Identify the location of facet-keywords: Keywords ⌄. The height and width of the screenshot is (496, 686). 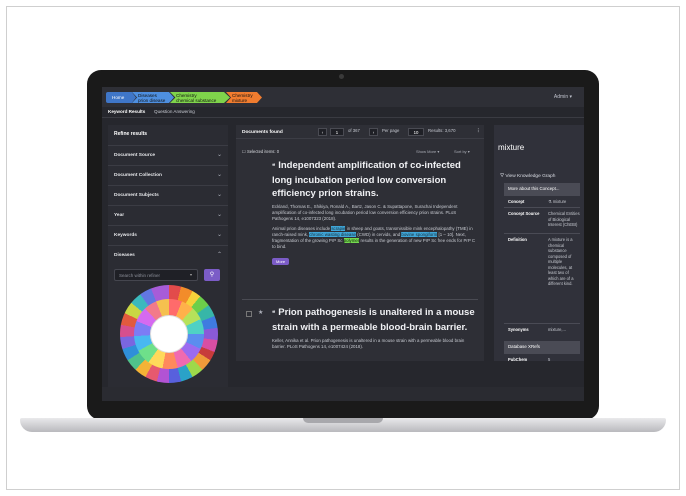
(168, 235).